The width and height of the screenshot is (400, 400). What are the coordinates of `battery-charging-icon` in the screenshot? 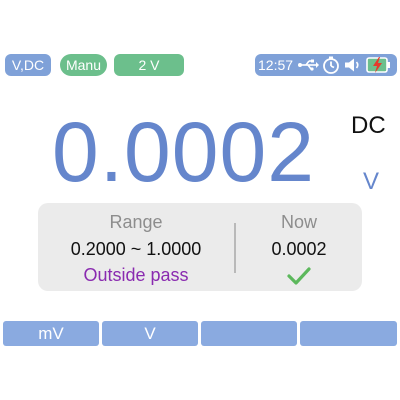 It's located at (378, 65).